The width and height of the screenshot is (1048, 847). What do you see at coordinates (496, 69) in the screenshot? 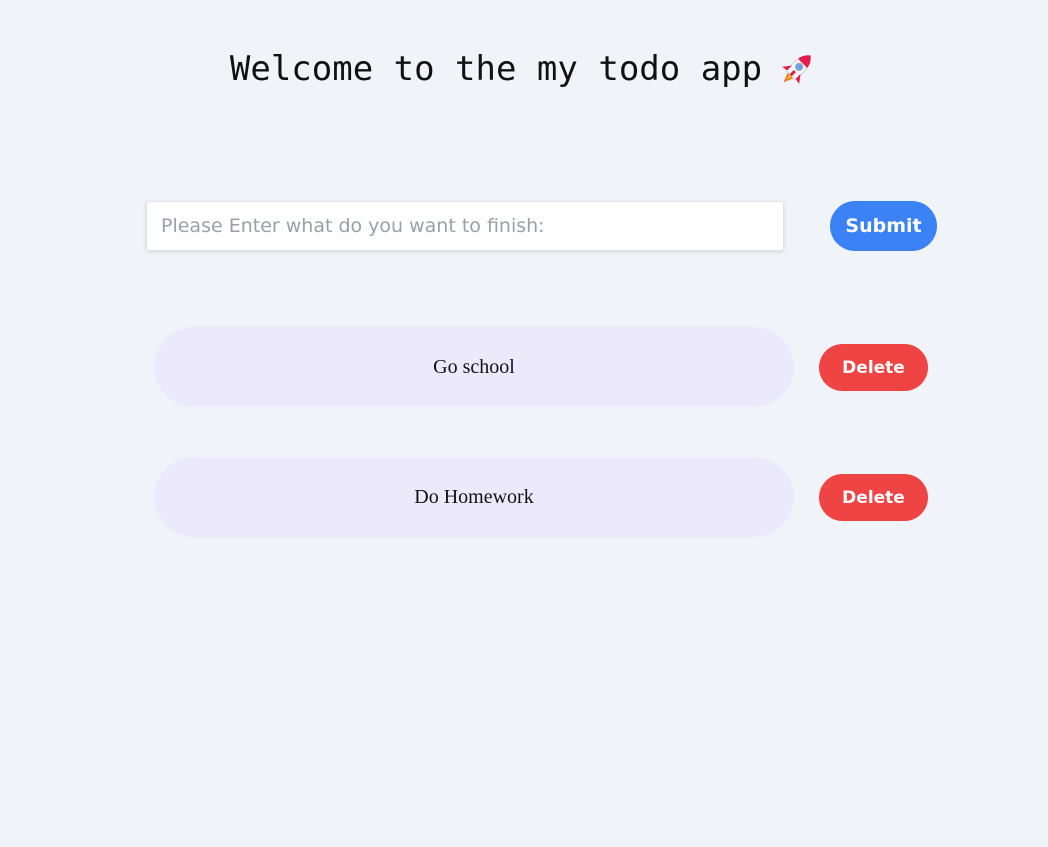
I see `page-title-text: Welcome to the my todo app` at bounding box center [496, 69].